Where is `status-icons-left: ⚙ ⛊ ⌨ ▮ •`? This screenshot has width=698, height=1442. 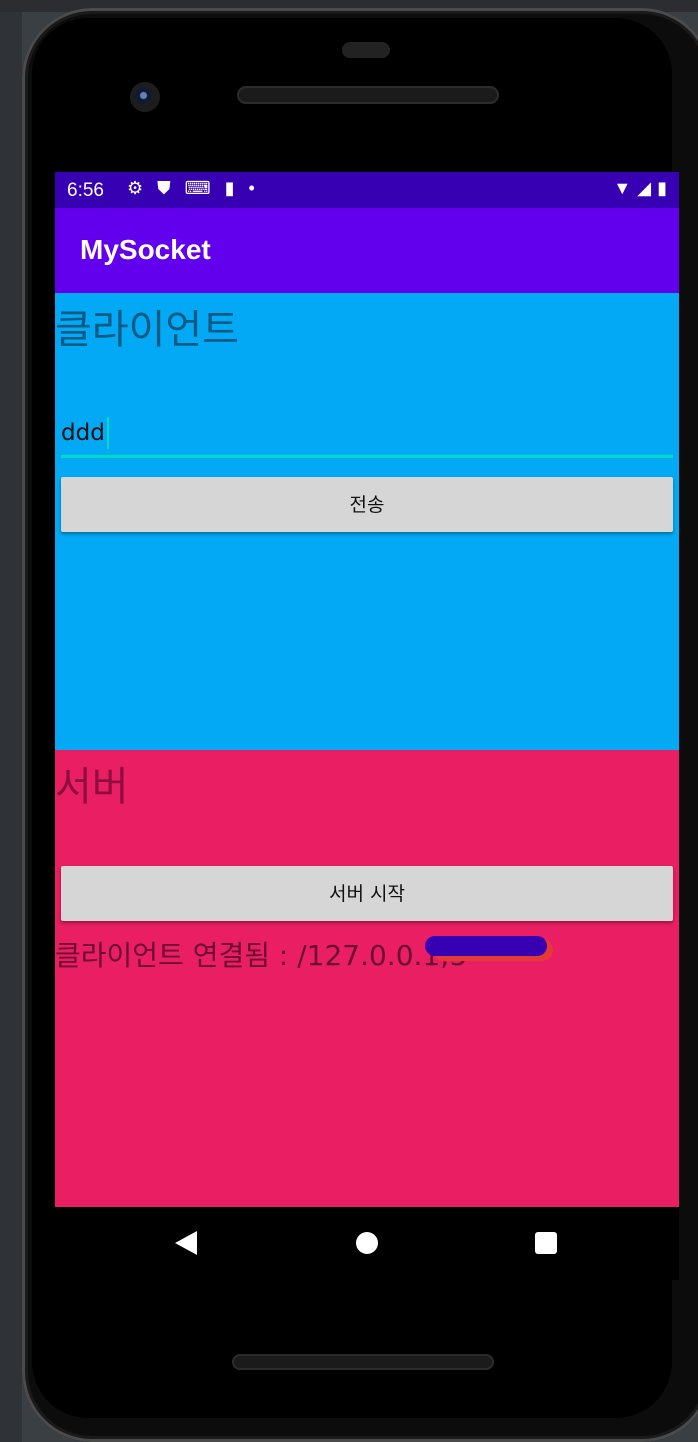
status-icons-left: ⚙ ⛊ ⌨ ▮ • is located at coordinates (191, 188).